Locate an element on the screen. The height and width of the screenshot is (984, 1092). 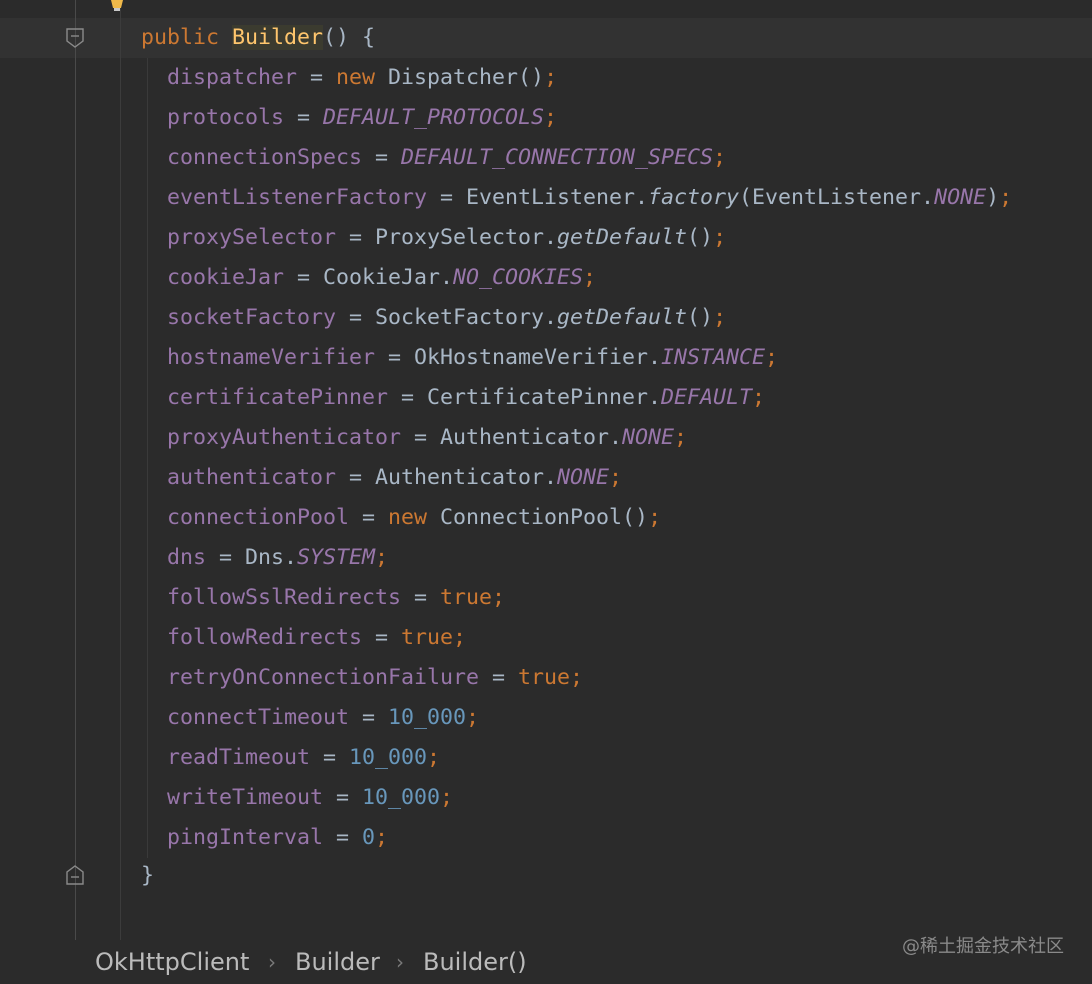
token-static-field: DEFAULT_PROTOCOLS is located at coordinates (434, 117).